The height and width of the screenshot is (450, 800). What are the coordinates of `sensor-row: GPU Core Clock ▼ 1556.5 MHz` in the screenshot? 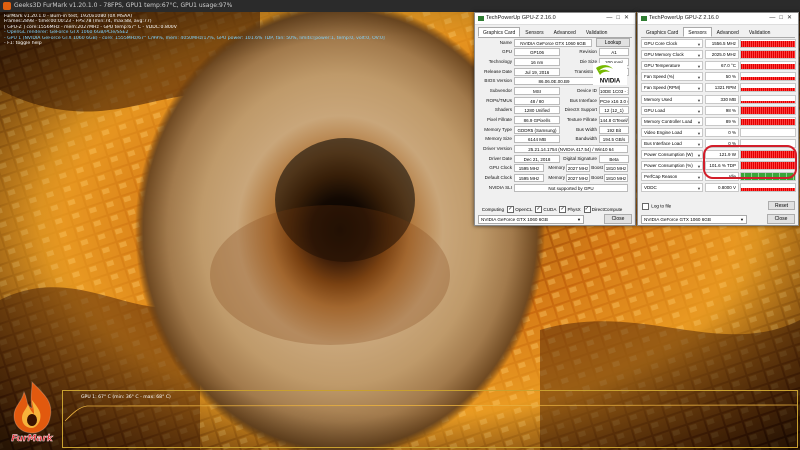 It's located at (718, 44).